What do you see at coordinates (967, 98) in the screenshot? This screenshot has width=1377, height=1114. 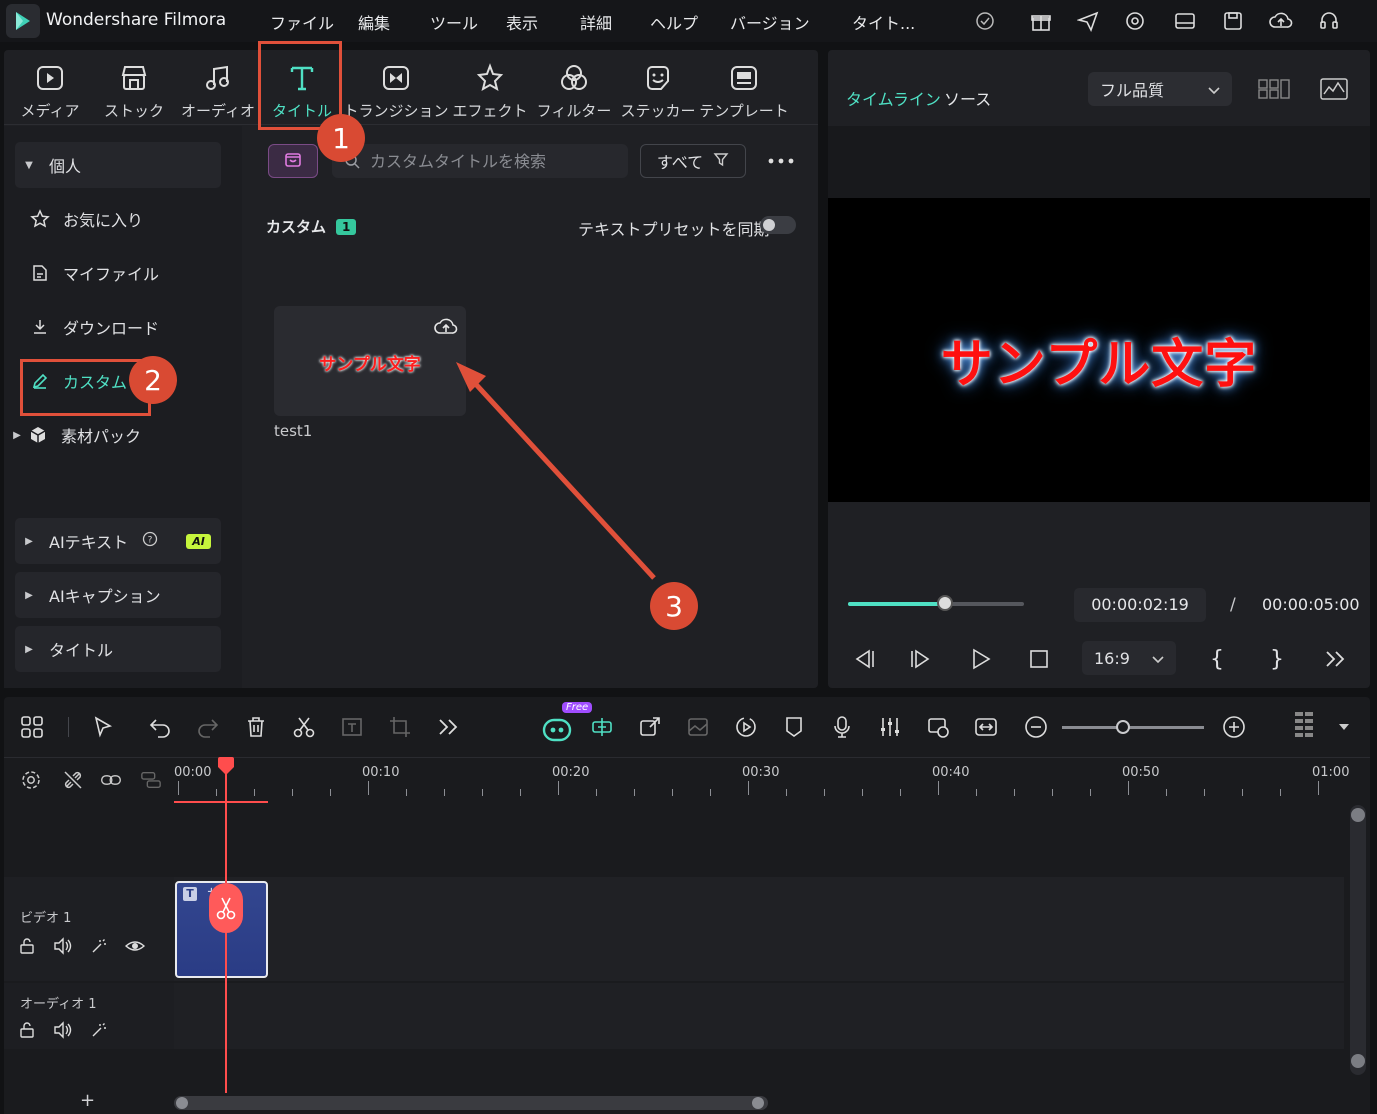 I see `tab-source: ソース` at bounding box center [967, 98].